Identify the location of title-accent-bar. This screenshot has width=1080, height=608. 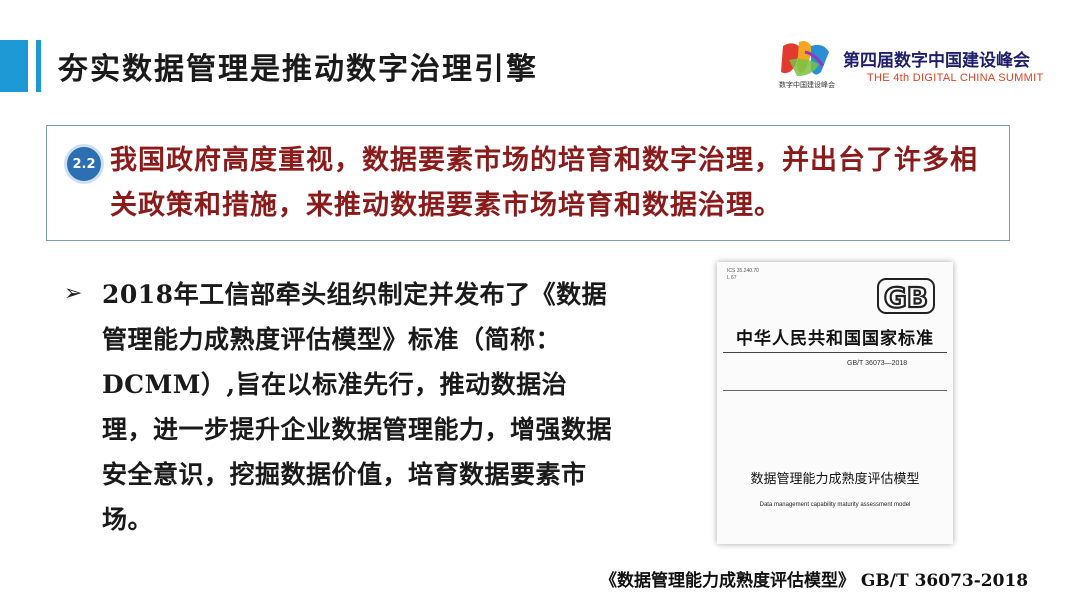
(14, 66).